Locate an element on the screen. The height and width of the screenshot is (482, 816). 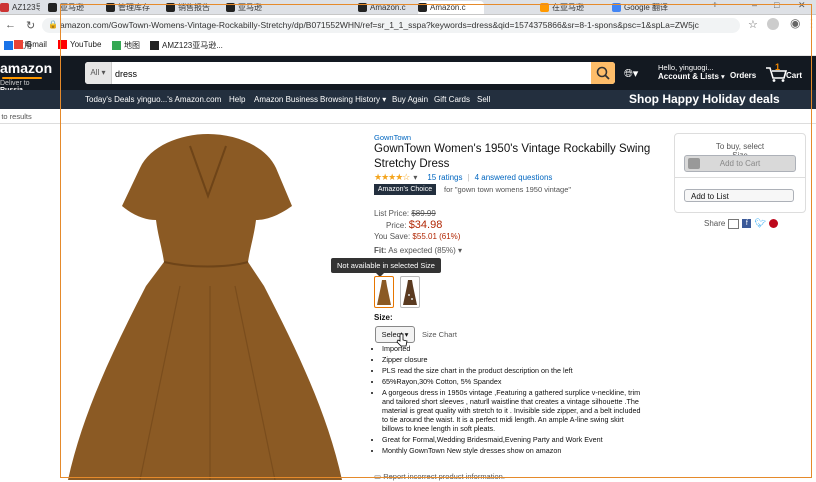
feature-bullet: 65%Rayon,30% Cotton, 5% Spandex is located at coordinates (513, 381).